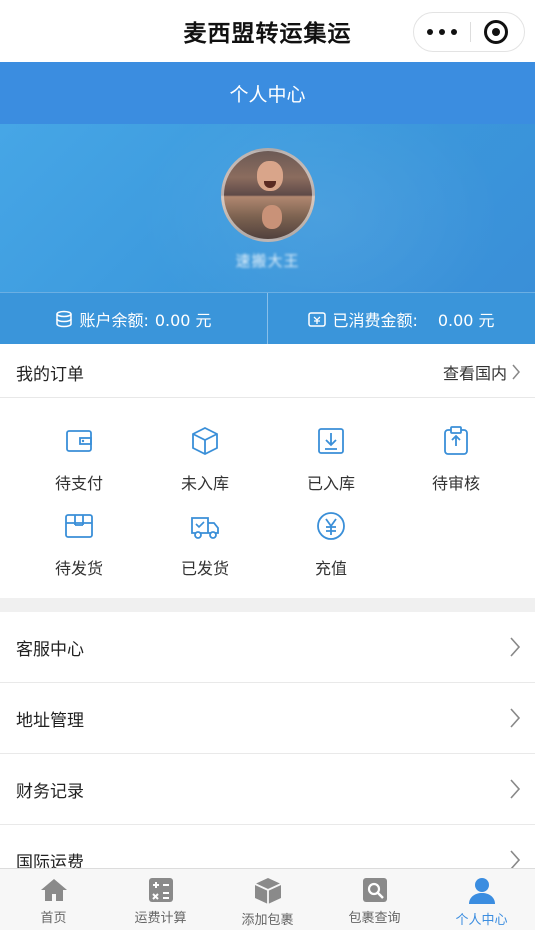  Describe the element at coordinates (160, 890) in the screenshot. I see `calculator-icon` at that location.